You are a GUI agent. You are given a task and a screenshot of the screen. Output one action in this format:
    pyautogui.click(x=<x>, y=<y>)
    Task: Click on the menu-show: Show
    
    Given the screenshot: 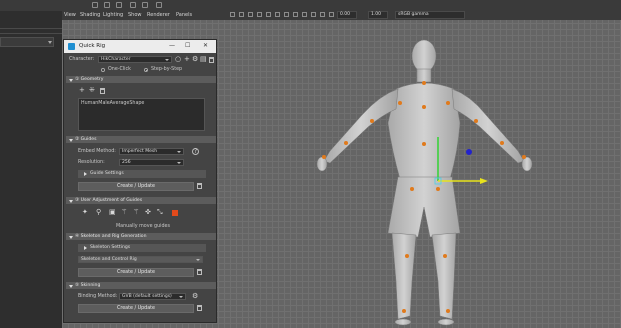 What is the action you would take?
    pyautogui.click(x=135, y=15)
    